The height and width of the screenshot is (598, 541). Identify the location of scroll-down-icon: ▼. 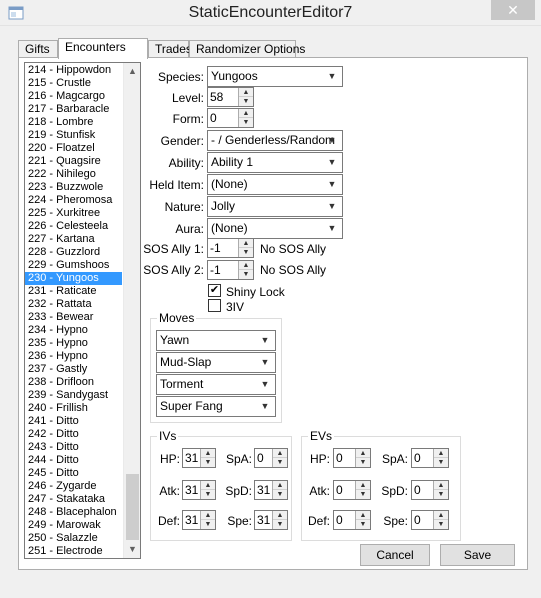
(132, 549).